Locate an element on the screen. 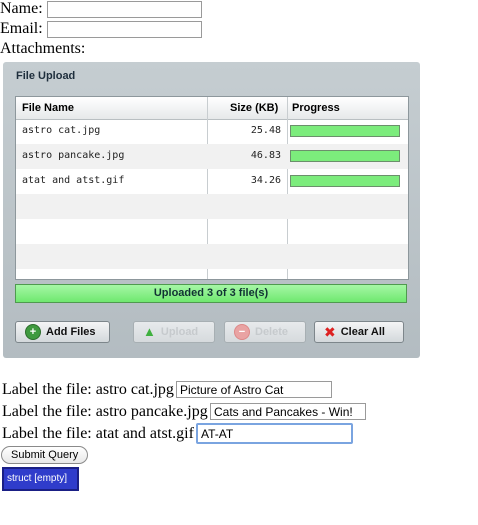  table-row: astro cat.jpg 25.48 is located at coordinates (212, 131).